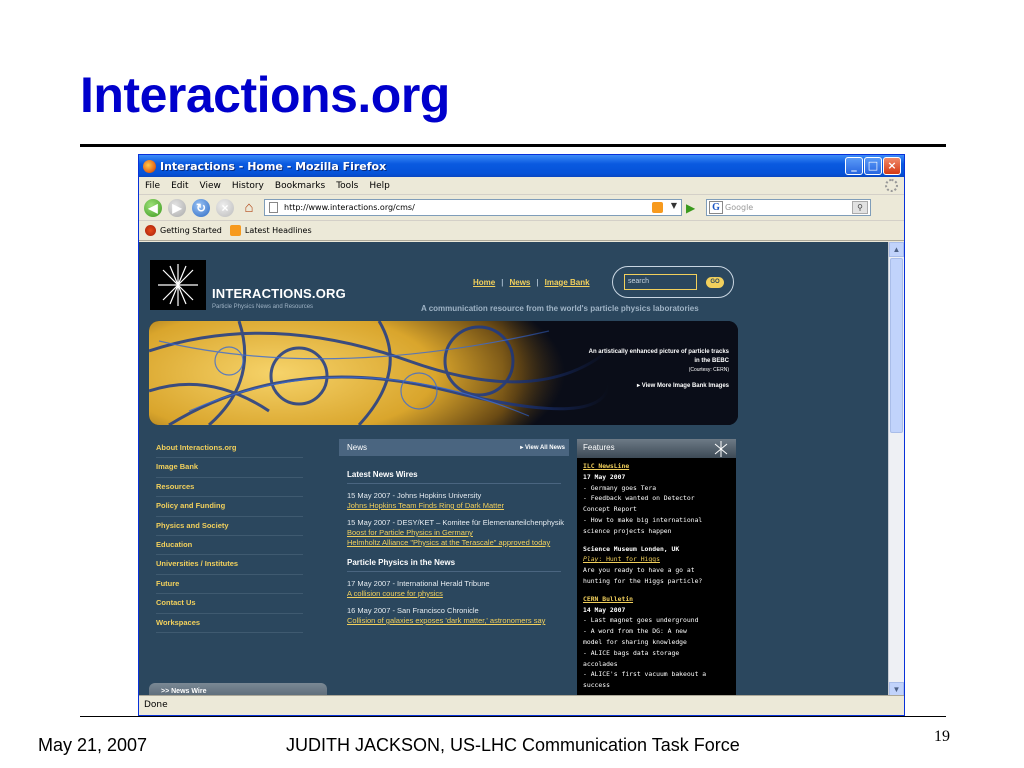  I want to click on rss-feed-icon, so click(657, 207).